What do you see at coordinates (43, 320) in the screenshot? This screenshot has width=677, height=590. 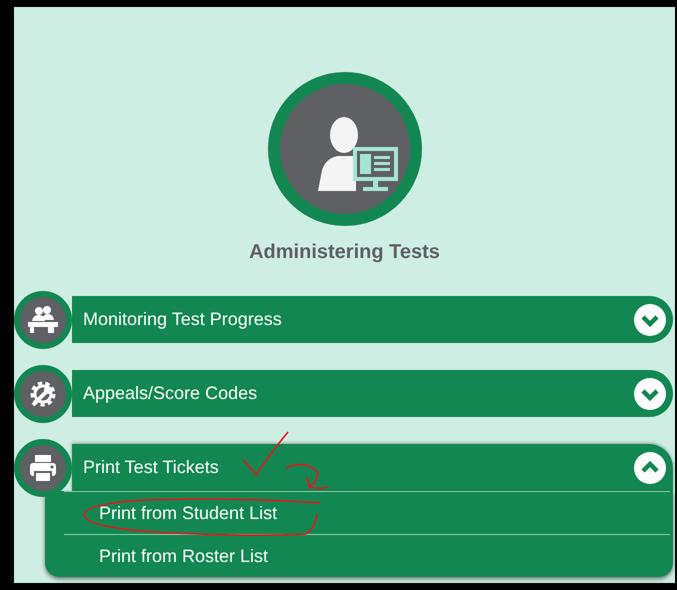 I see `people-at-desk-icon` at bounding box center [43, 320].